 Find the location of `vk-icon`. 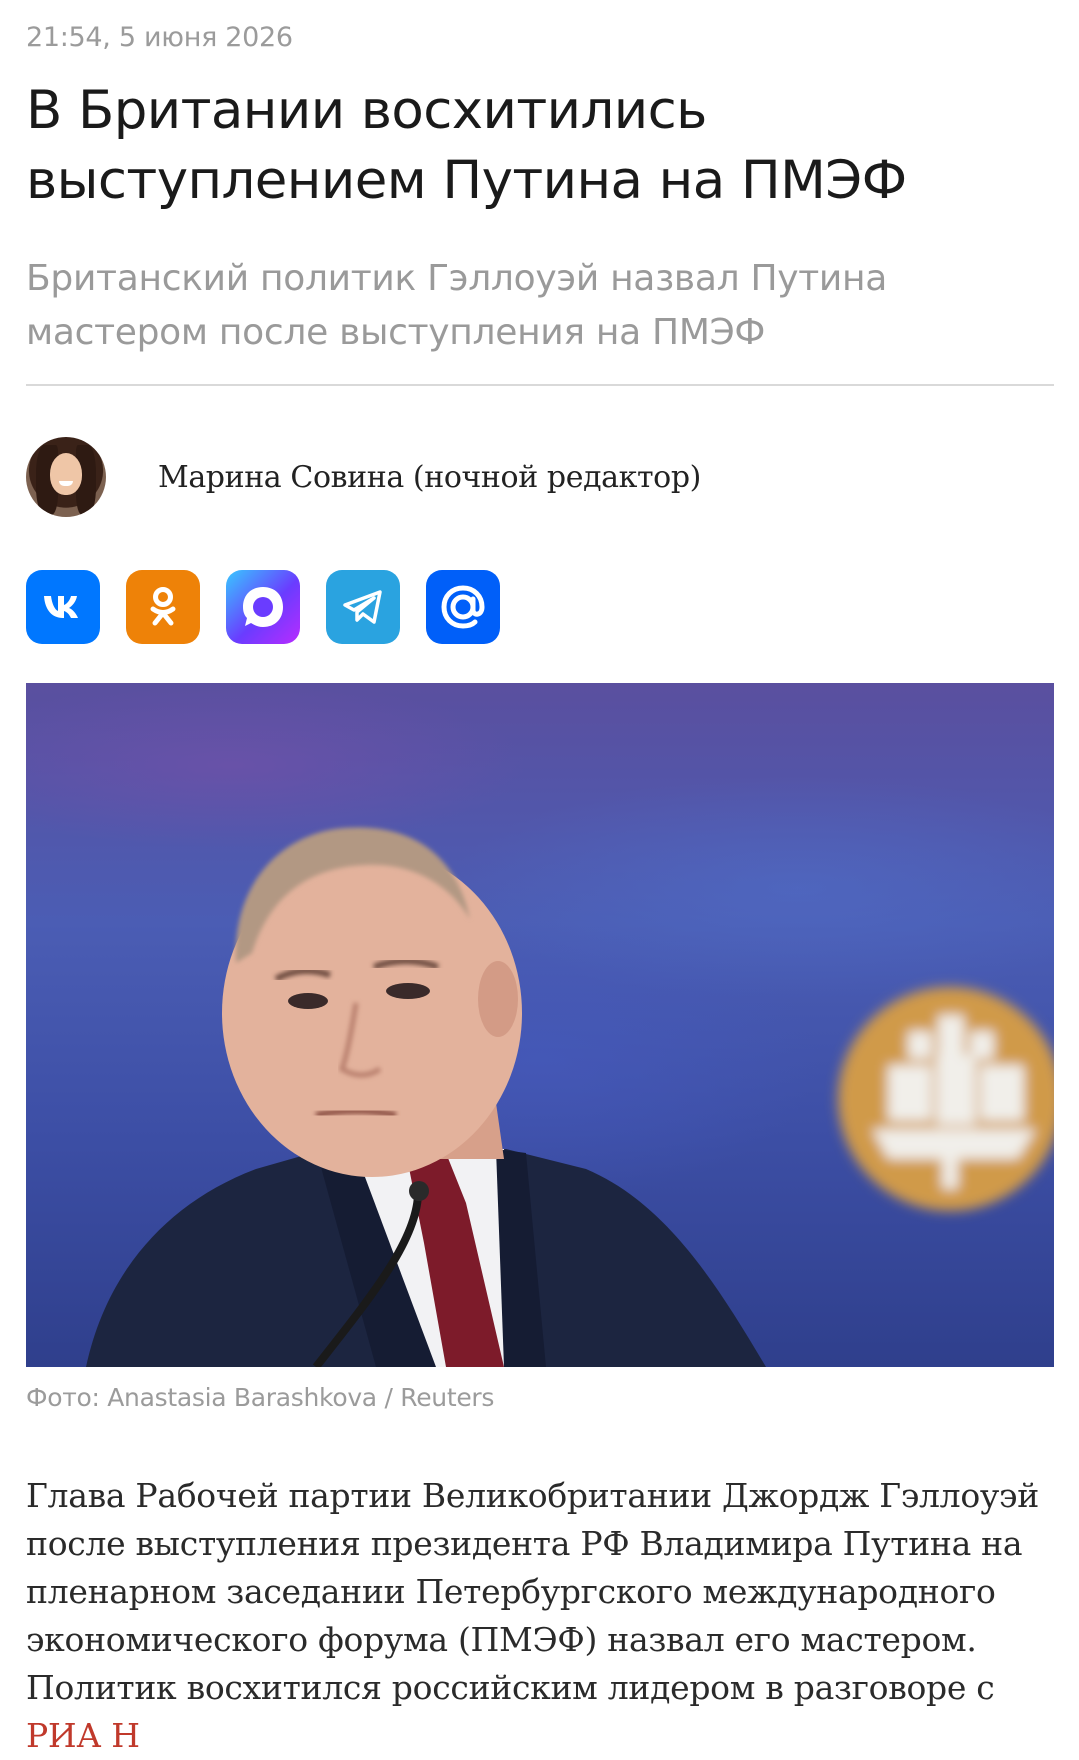

vk-icon is located at coordinates (61, 607).